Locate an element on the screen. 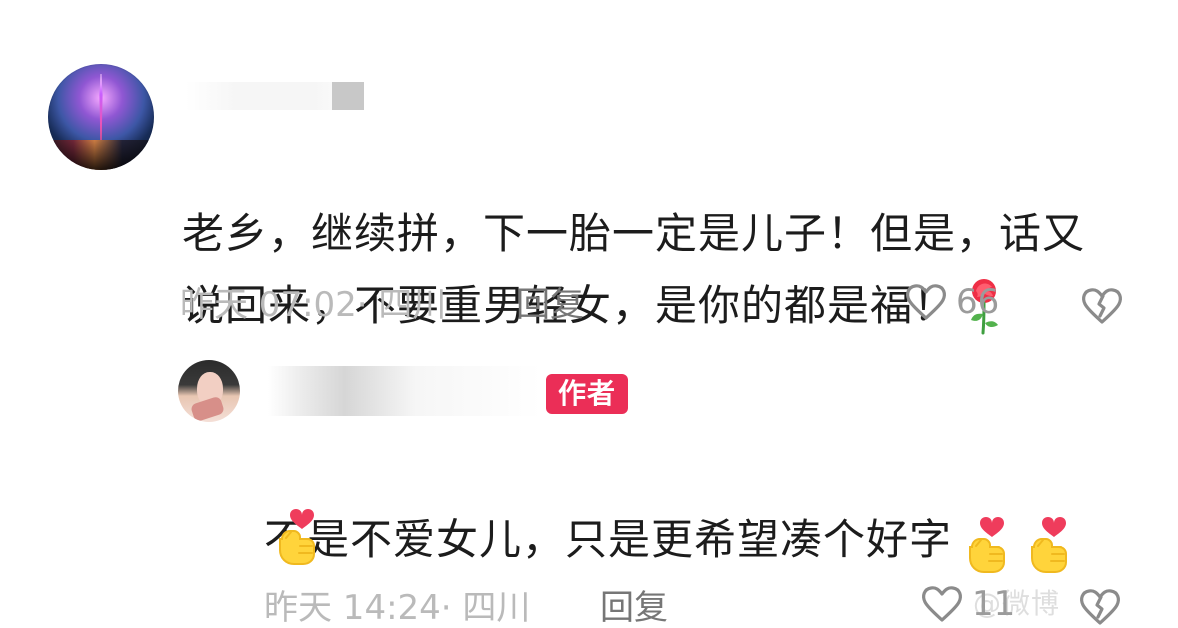 The image size is (1178, 628). reply-comment-body: 不是不爱女儿，只是更希望凑个好字 is located at coordinates (608, 539).